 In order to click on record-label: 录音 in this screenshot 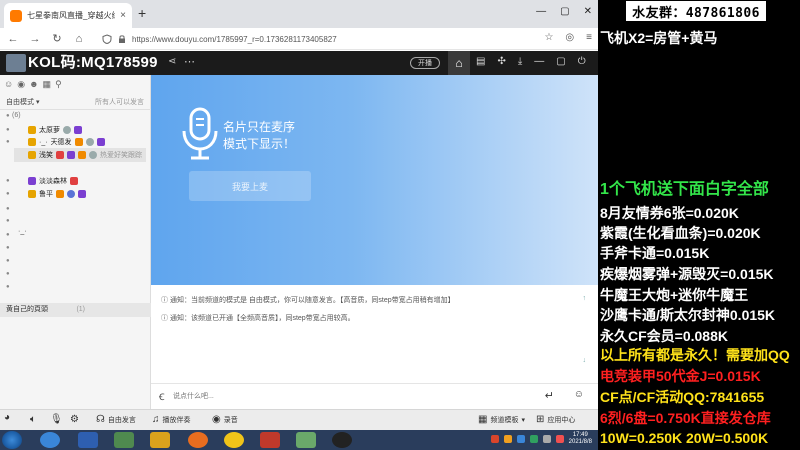, I will do `click(230, 420)`.